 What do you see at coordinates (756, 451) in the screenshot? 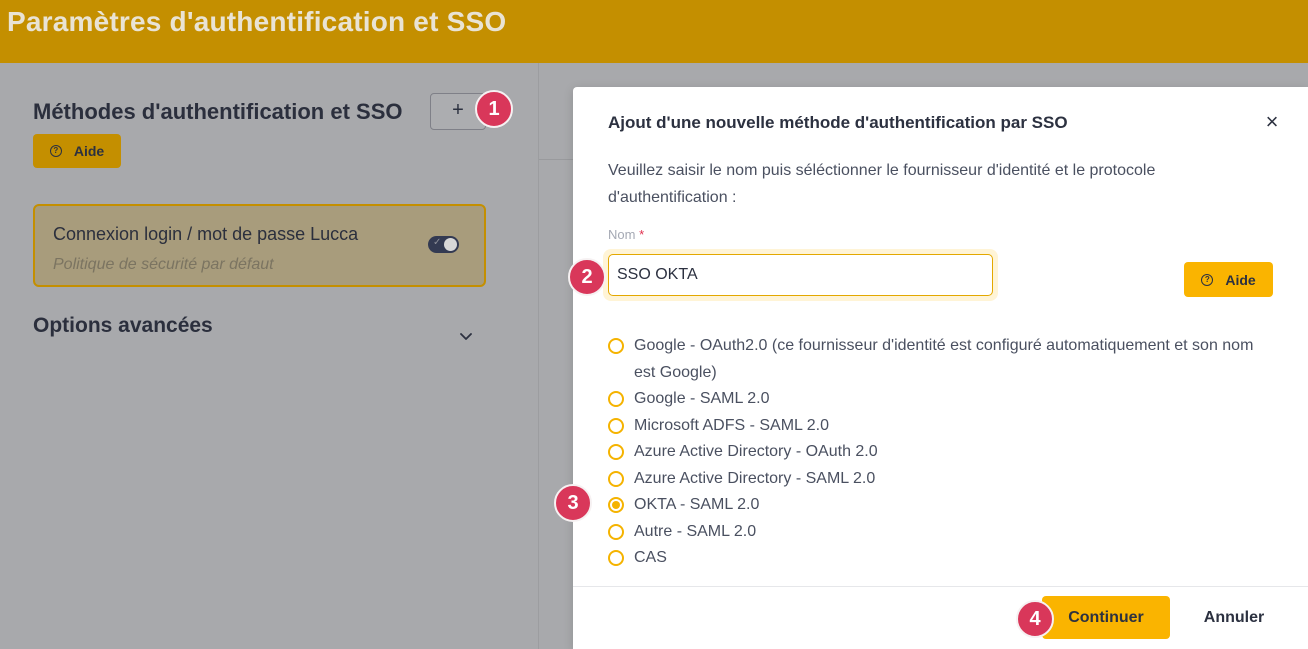
I see `radio-label: Azure Active Directory - OAuth 2.0` at bounding box center [756, 451].